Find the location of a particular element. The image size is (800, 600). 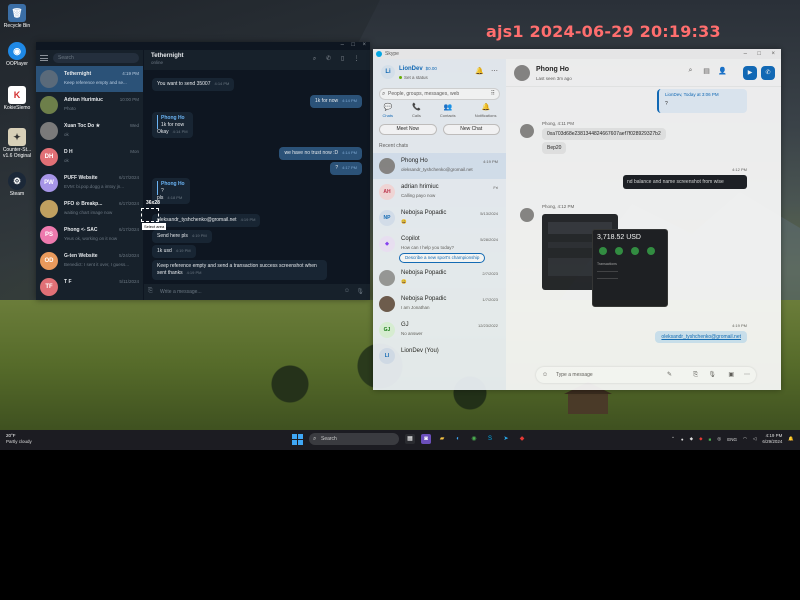

skype-profile: Li LionDev $0.00 Set a status 🔔 ⋯ is located at coordinates (439, 72).